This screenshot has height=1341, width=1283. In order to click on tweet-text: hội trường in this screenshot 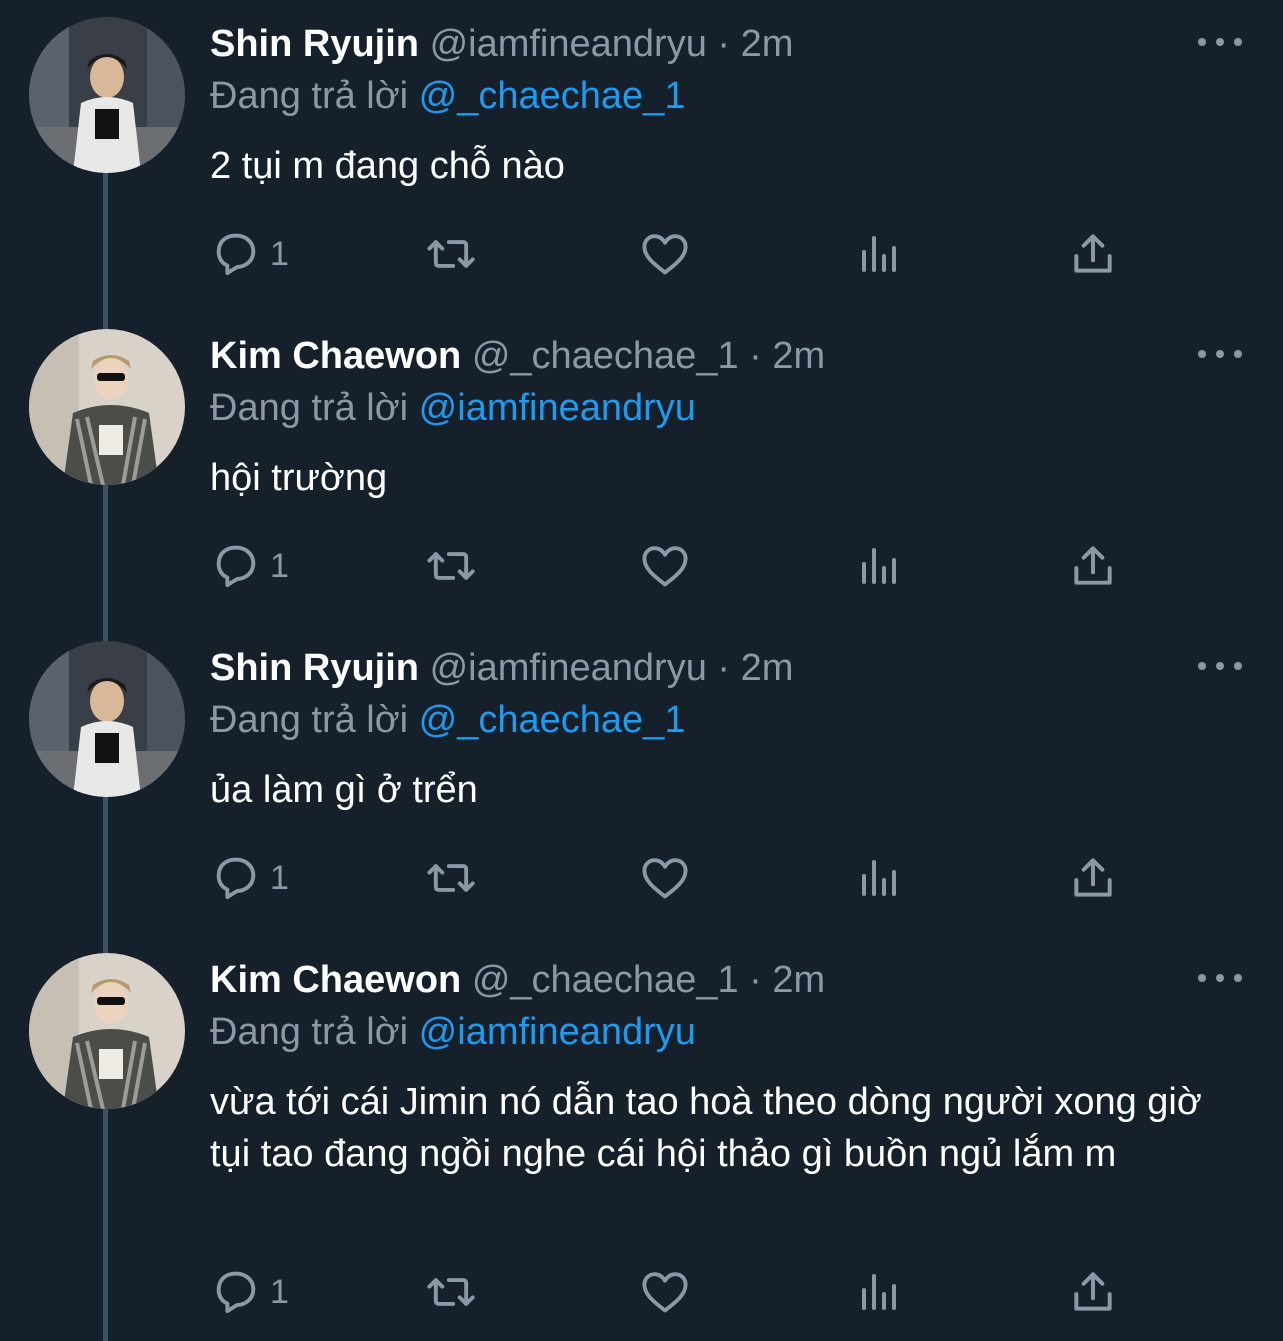, I will do `click(299, 478)`.